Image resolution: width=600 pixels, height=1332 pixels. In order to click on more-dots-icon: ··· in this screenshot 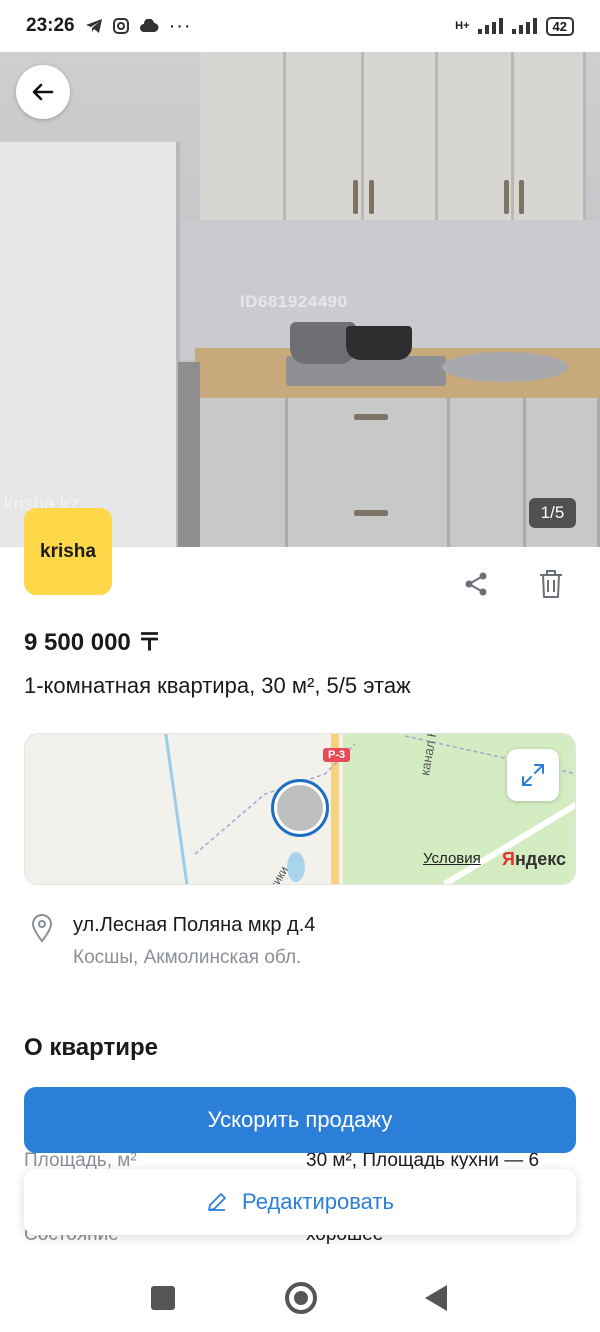, I will do `click(180, 25)`.